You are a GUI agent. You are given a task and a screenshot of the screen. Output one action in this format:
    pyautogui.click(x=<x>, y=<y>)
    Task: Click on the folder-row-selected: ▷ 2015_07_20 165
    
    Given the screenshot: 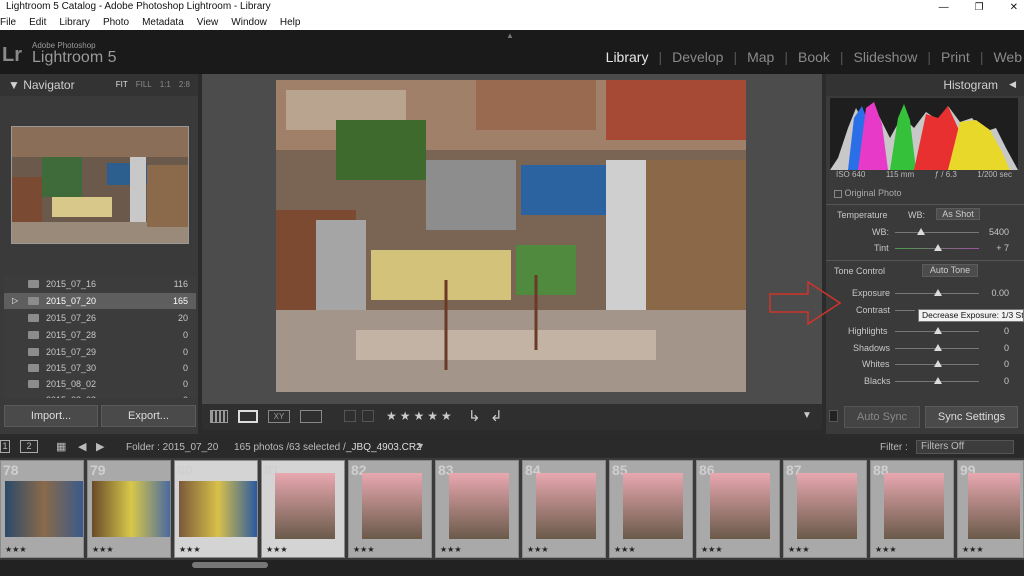 What is the action you would take?
    pyautogui.click(x=100, y=301)
    